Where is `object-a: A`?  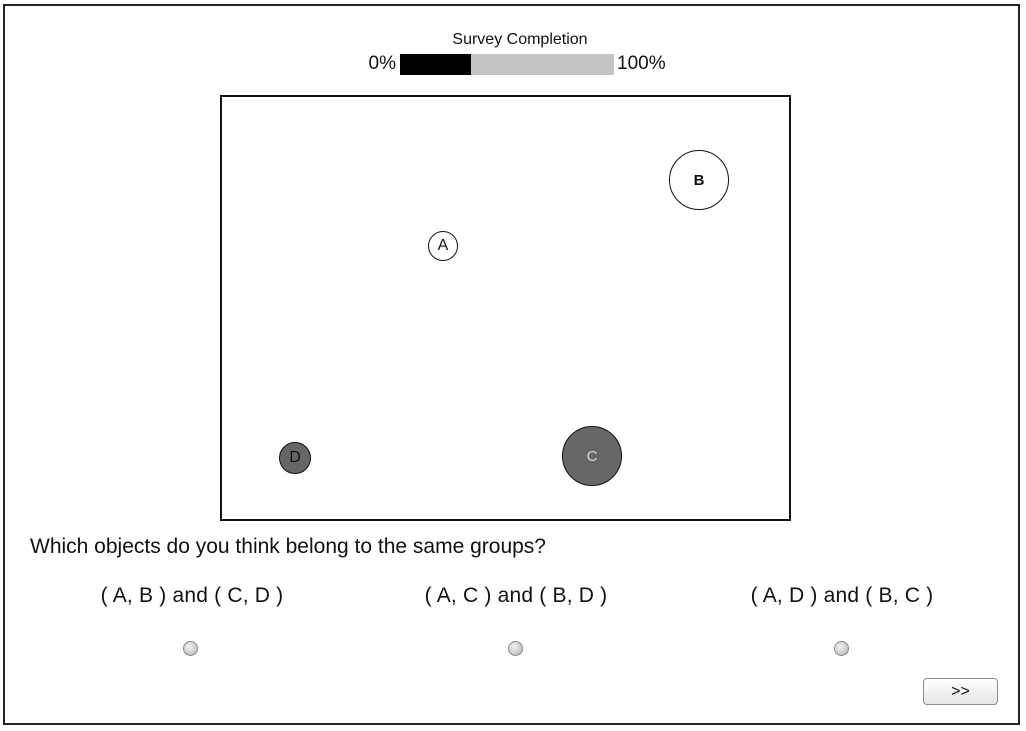
object-a: A is located at coordinates (443, 246).